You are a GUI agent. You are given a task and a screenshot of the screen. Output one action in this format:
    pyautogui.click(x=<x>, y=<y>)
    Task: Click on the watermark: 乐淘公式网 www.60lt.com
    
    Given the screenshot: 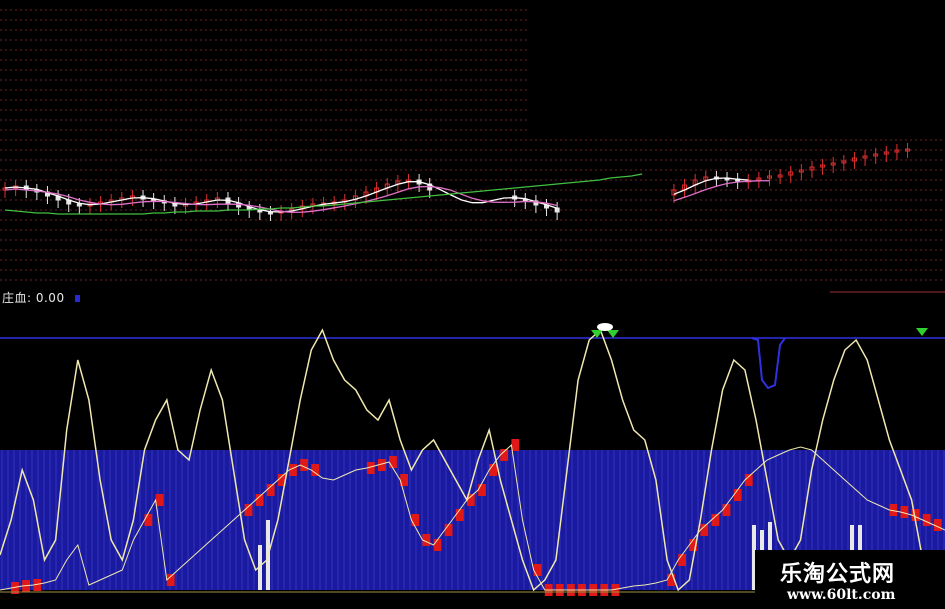 What is the action you would take?
    pyautogui.click(x=850, y=579)
    